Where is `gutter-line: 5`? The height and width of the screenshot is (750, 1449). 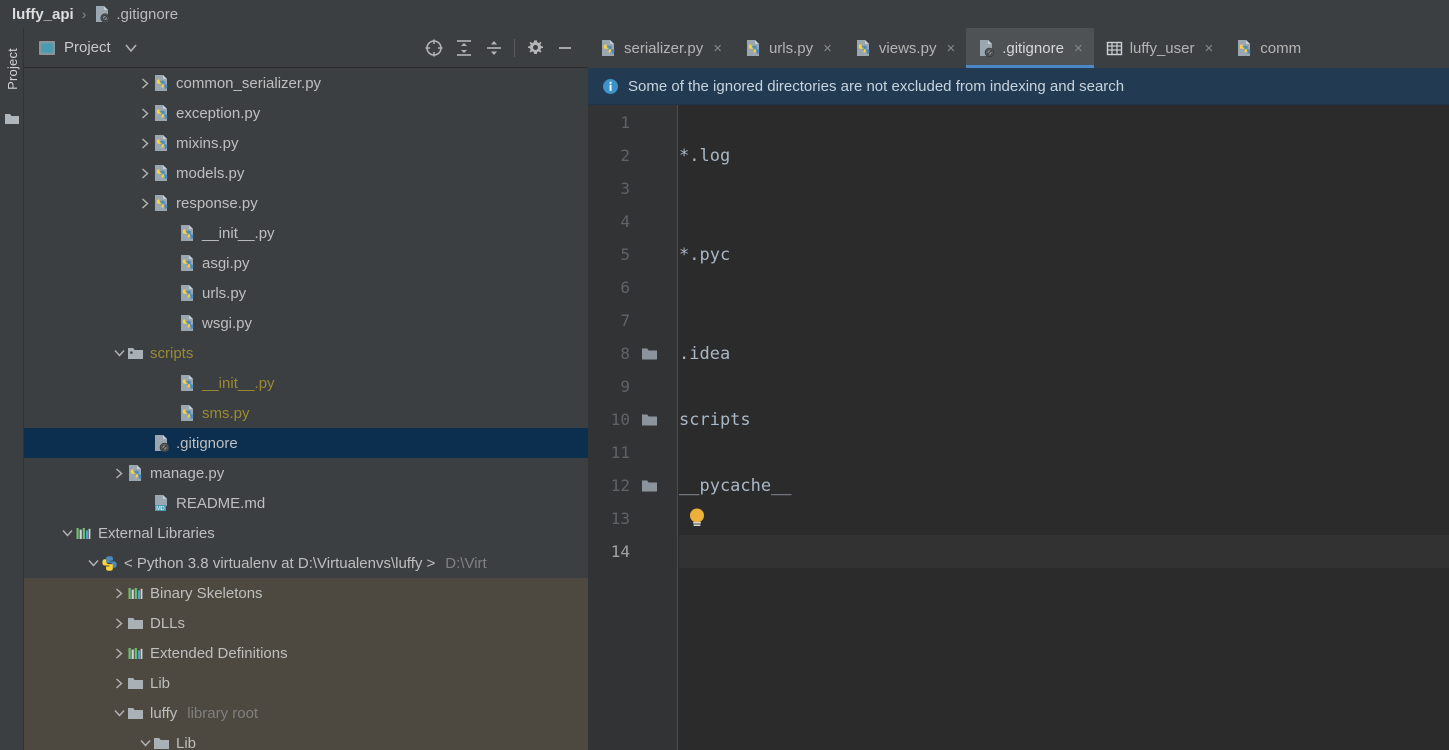 gutter-line: 5 is located at coordinates (633, 254).